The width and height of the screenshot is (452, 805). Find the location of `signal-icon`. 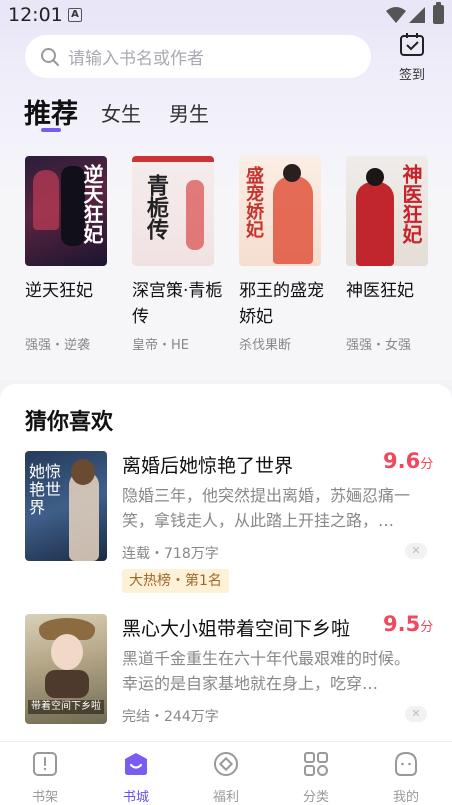

signal-icon is located at coordinates (417, 15).